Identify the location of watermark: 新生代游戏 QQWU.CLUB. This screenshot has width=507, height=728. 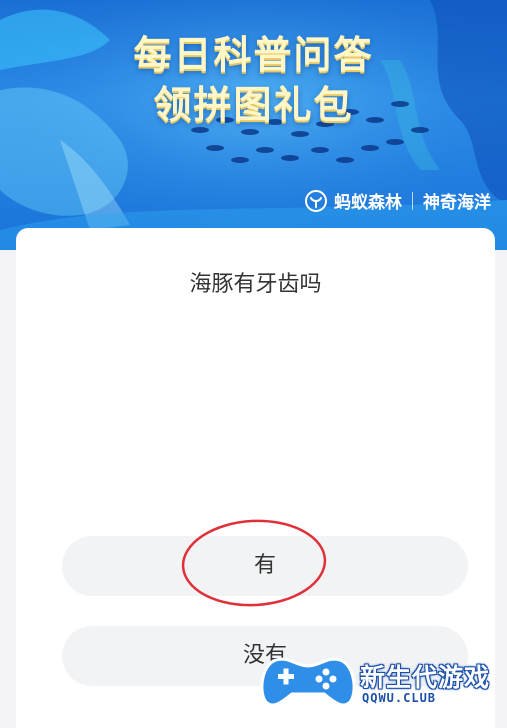
(382, 681).